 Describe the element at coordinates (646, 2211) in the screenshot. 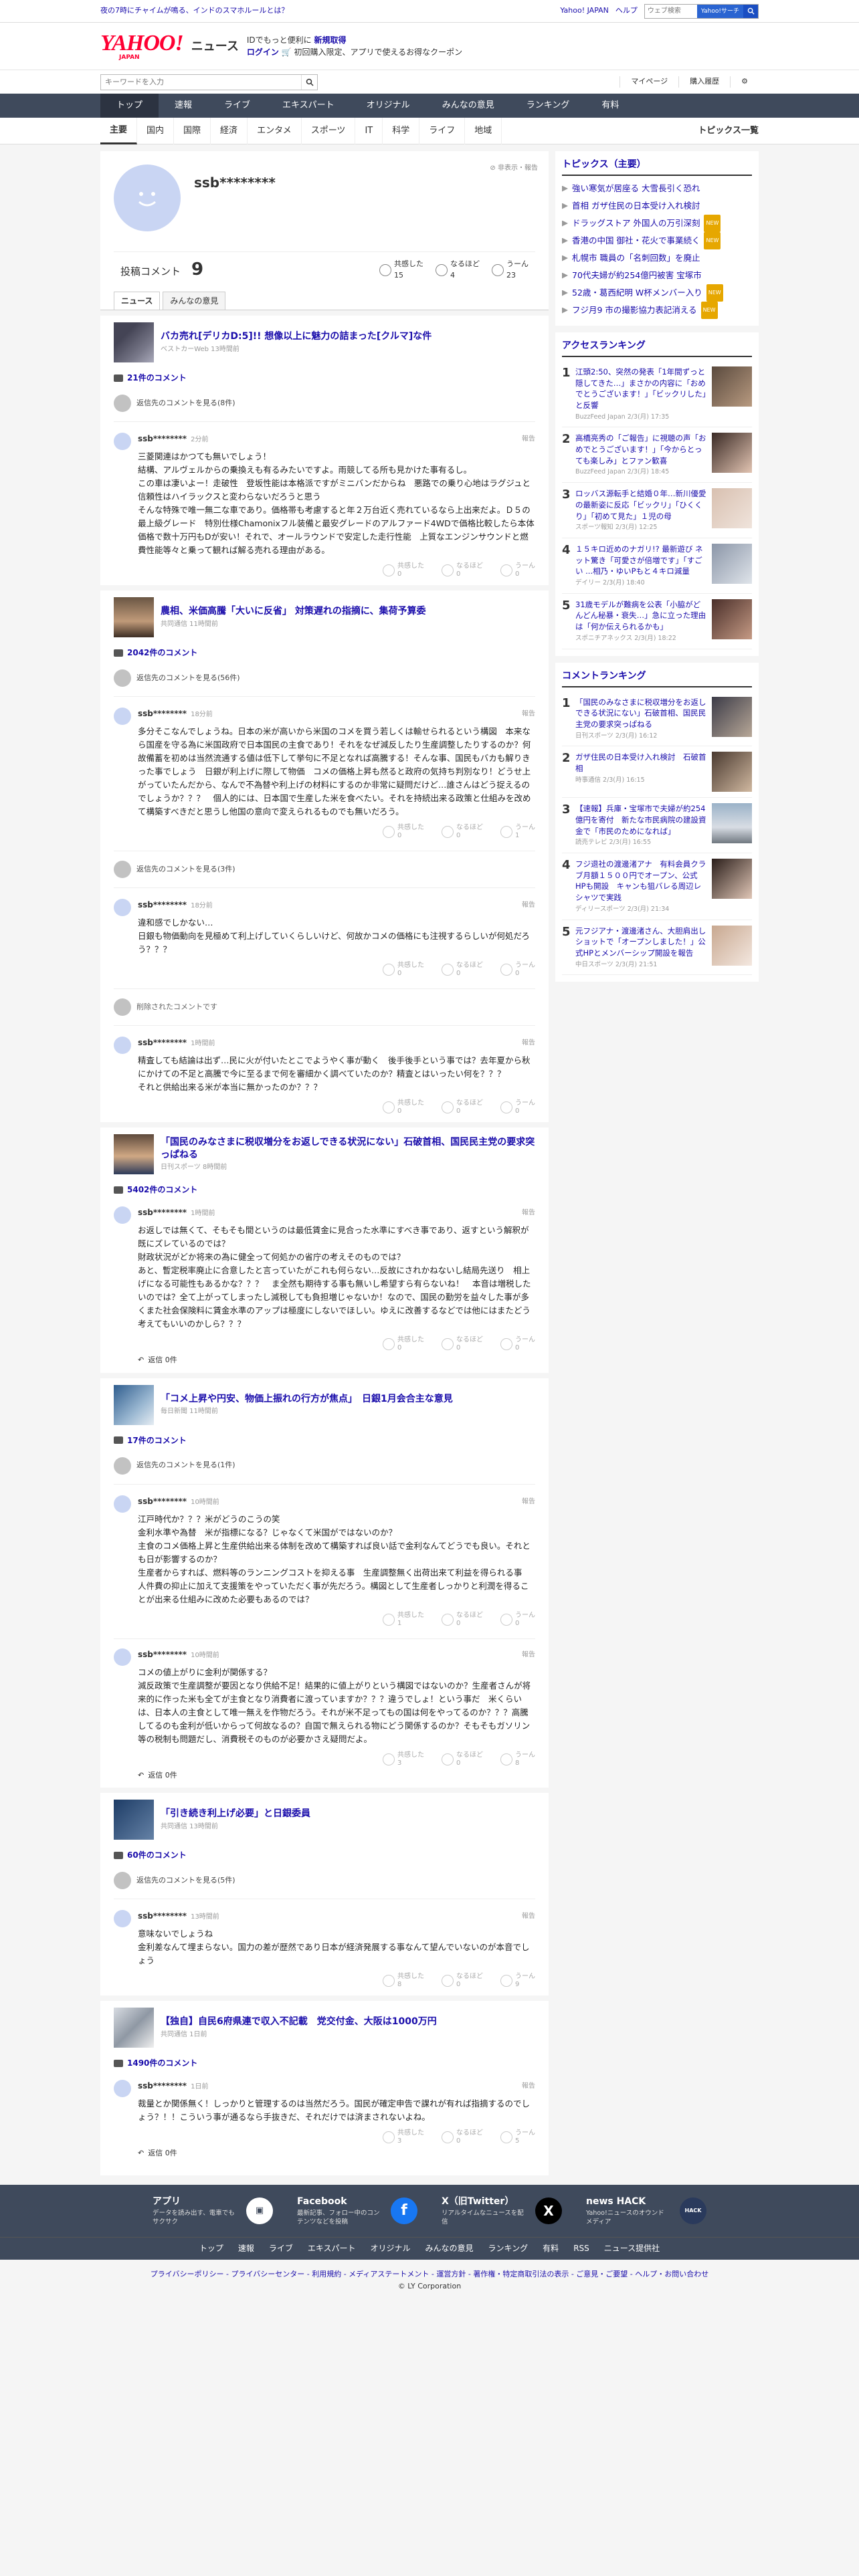

I see `newshack-promo: news HACK Yahoo!ニュースのオウンドメディア HACK` at that location.